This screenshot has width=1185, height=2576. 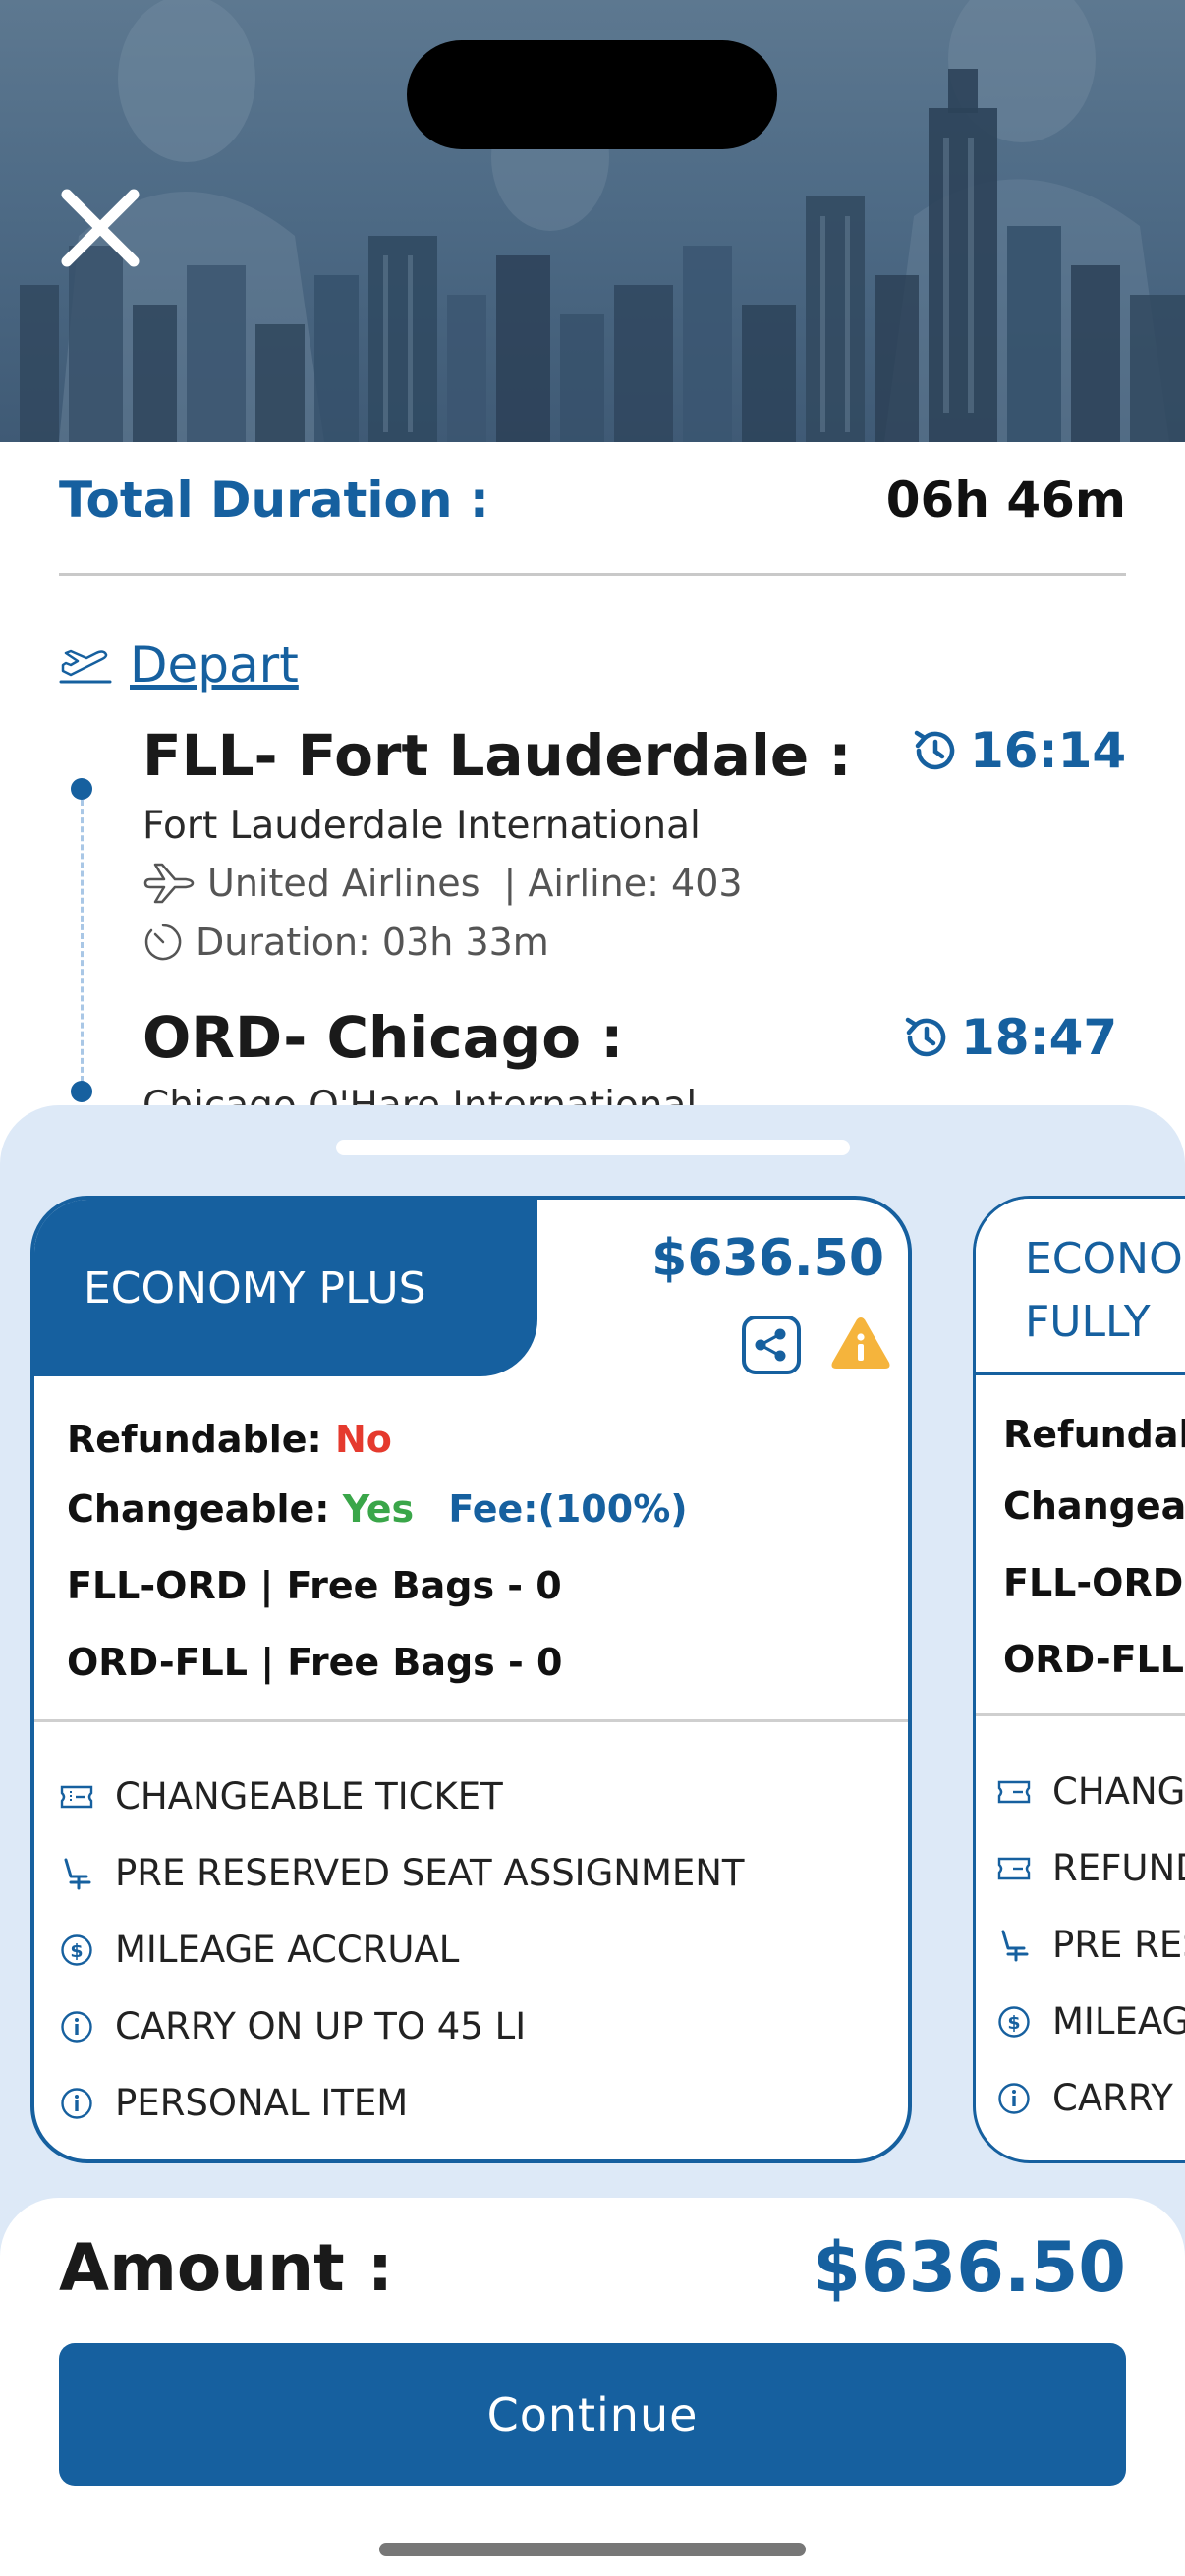 What do you see at coordinates (1094, 1582) in the screenshot?
I see `bags-outbound: FLL-ORD |` at bounding box center [1094, 1582].